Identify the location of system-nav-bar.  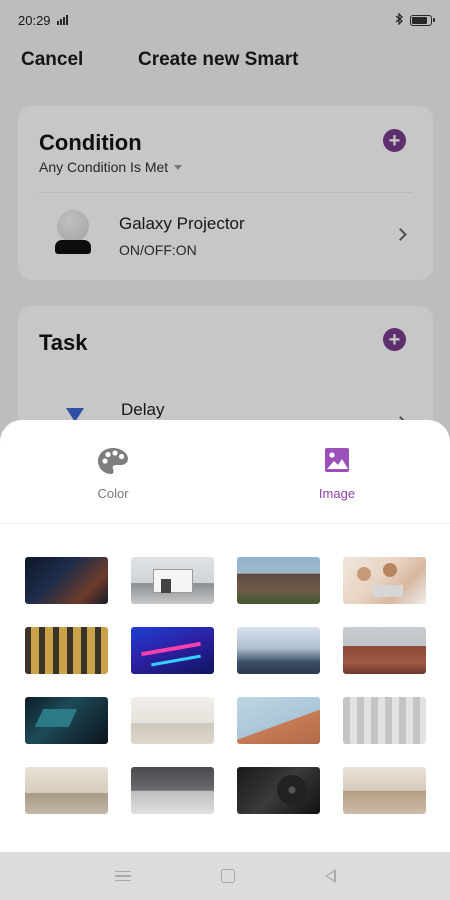
(225, 876).